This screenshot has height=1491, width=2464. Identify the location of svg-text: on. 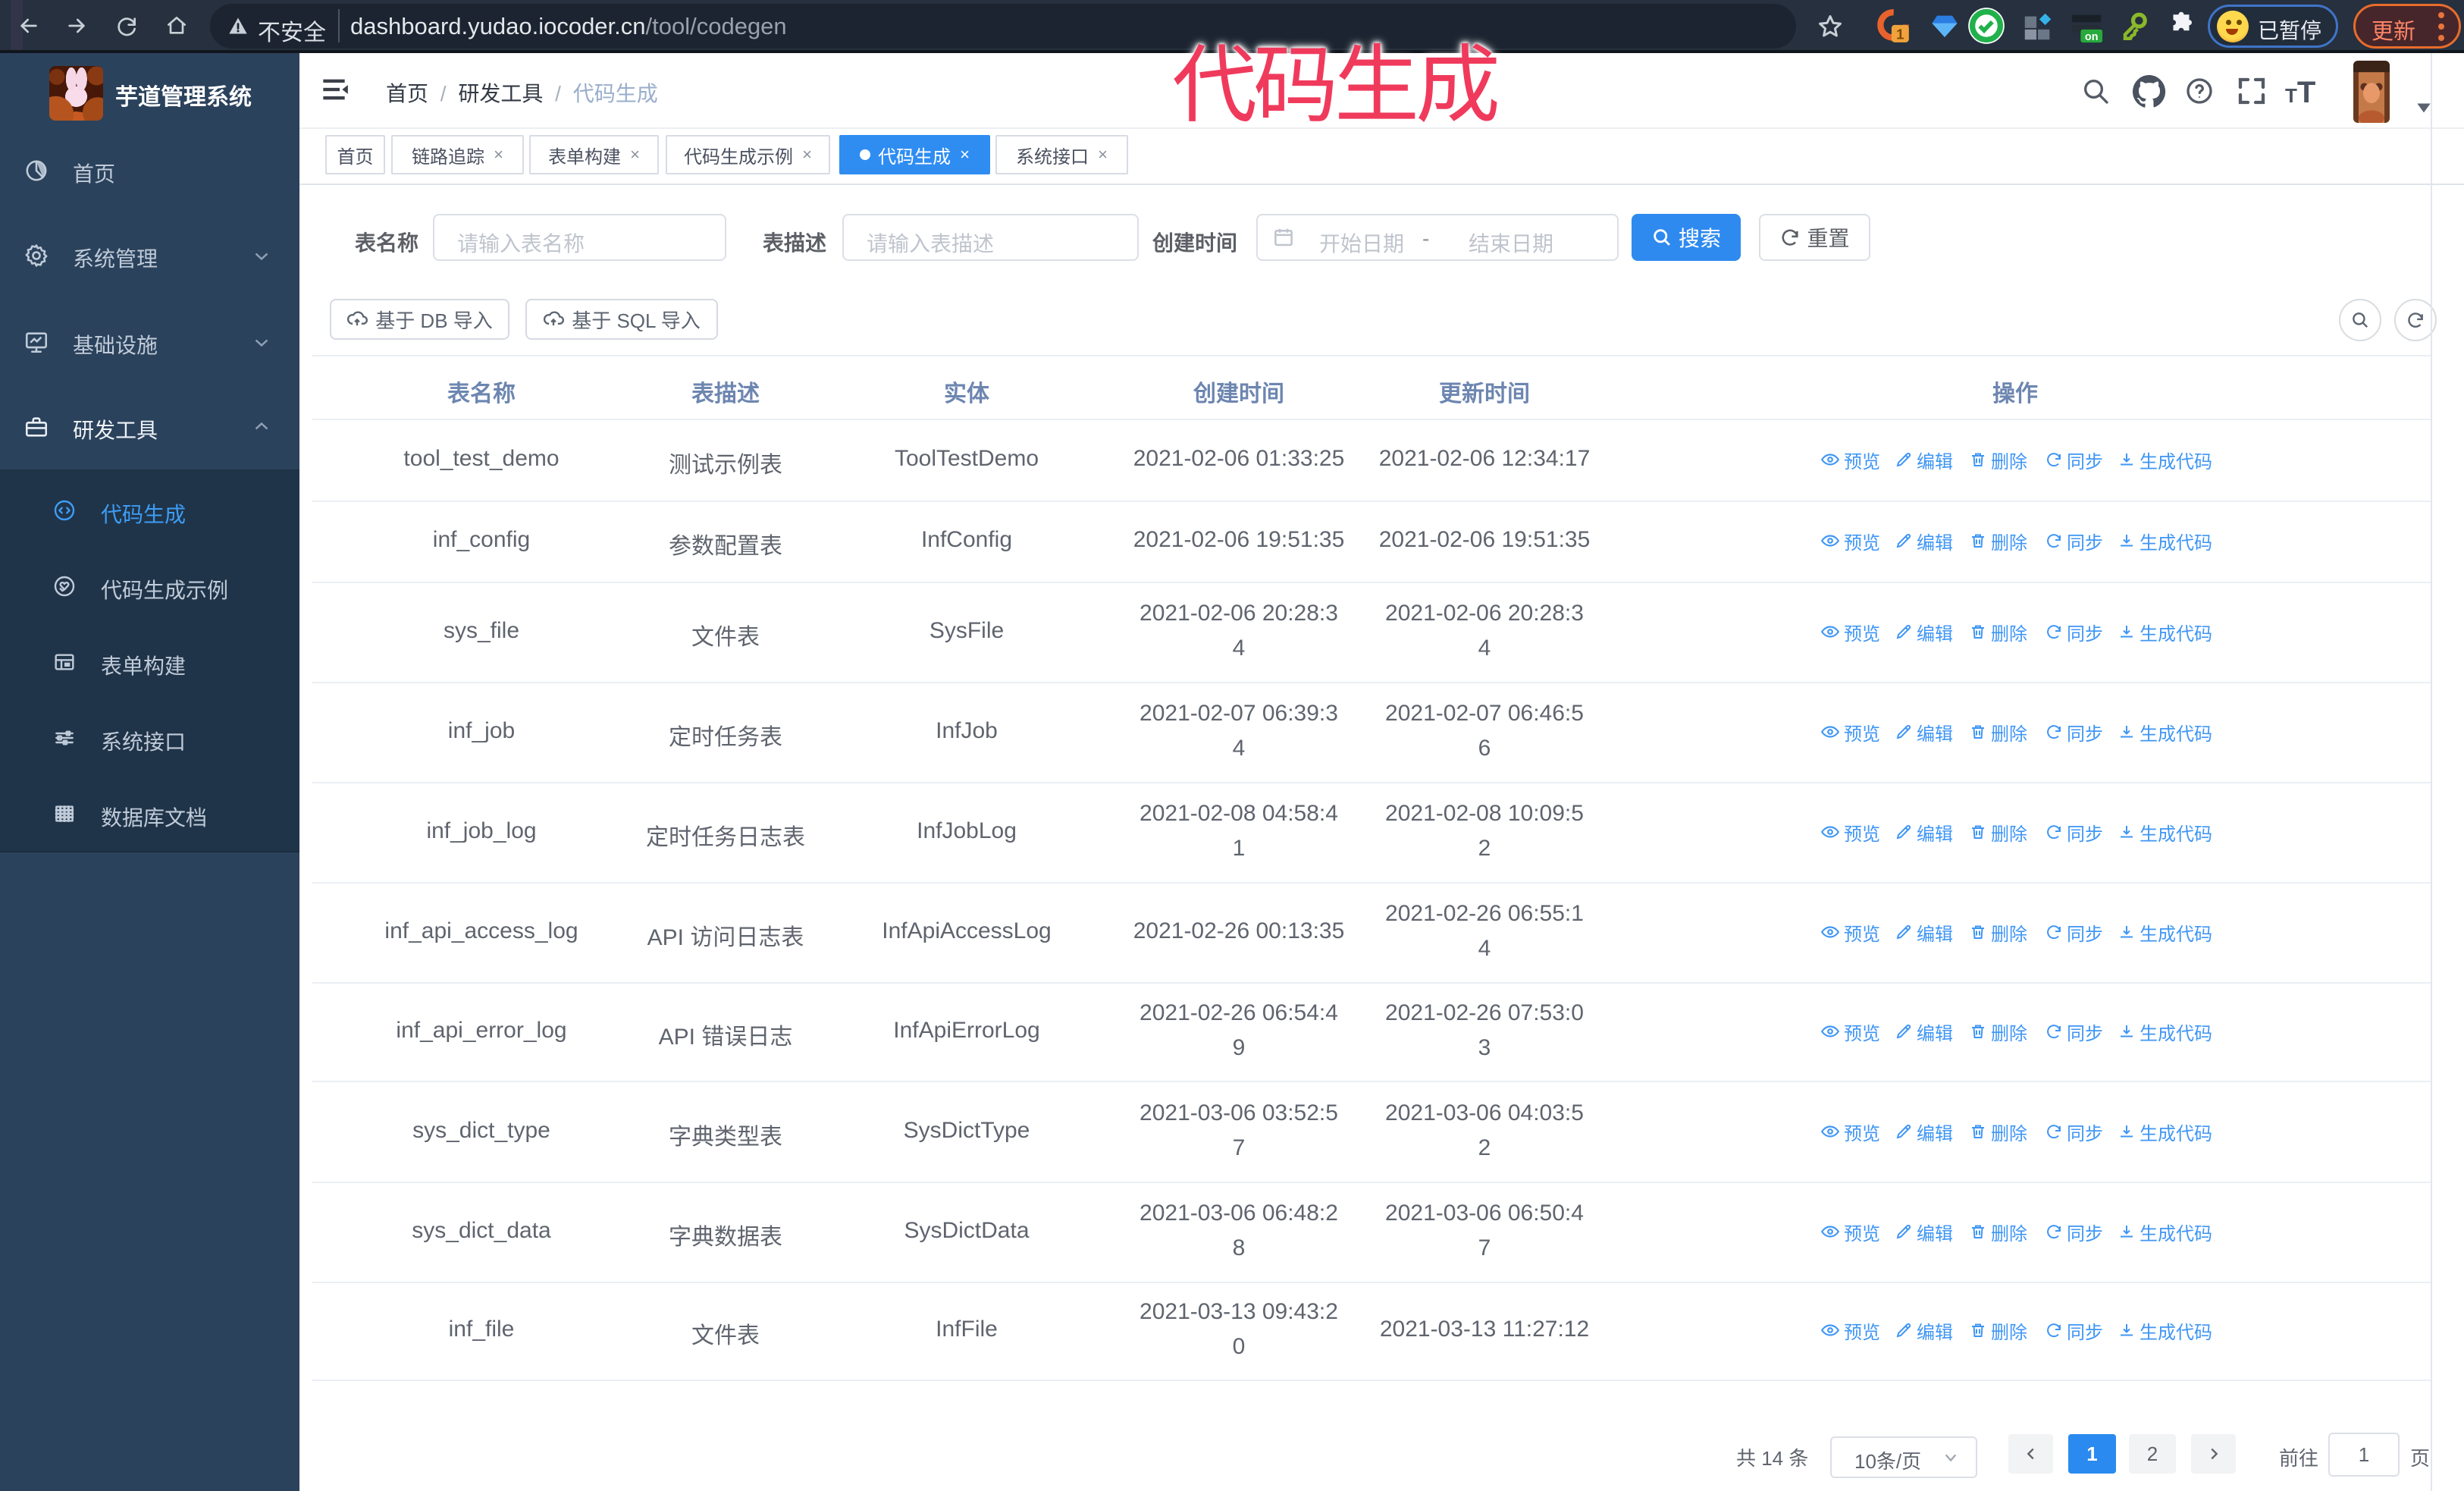
(2092, 37).